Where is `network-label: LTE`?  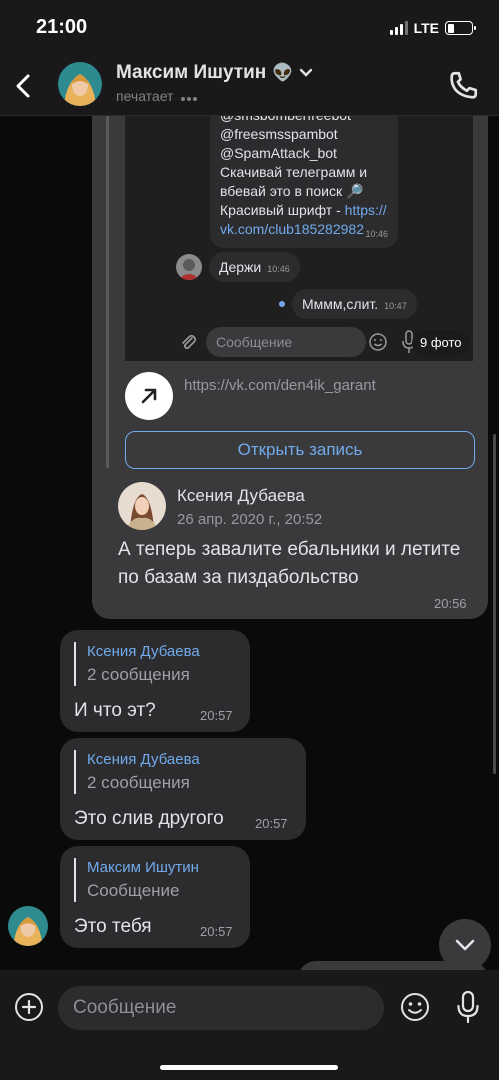
network-label: LTE is located at coordinates (426, 28).